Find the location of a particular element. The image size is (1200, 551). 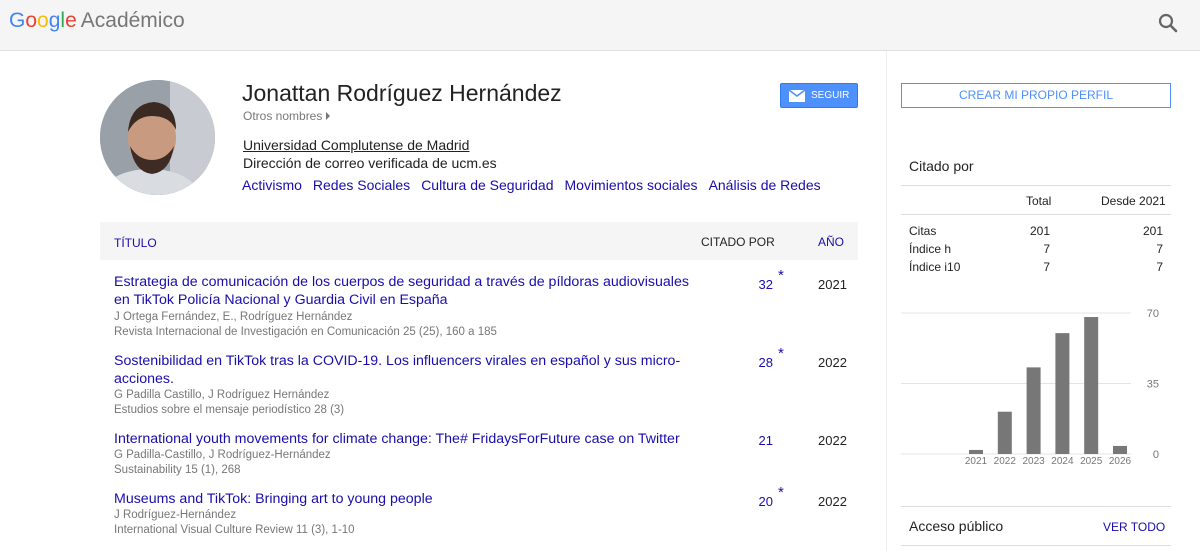

metric-label: Índice h is located at coordinates (930, 249).